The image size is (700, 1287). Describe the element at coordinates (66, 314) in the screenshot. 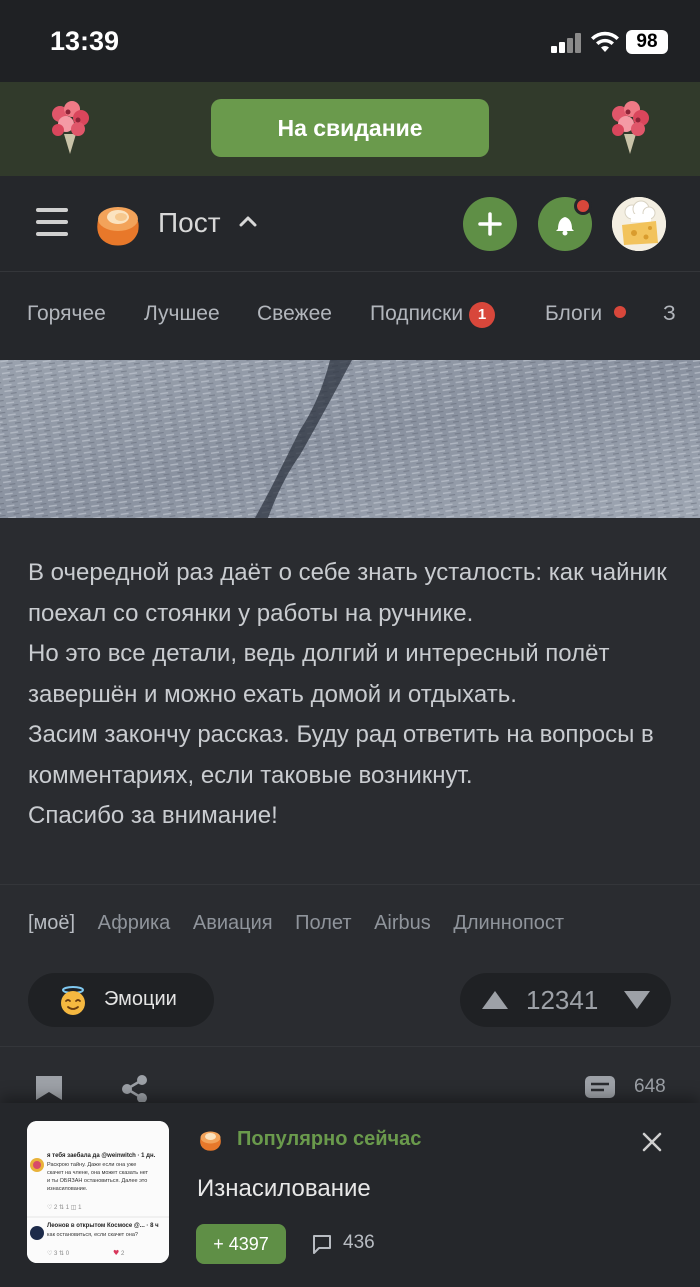

I see `tab-hot: Горячее` at that location.